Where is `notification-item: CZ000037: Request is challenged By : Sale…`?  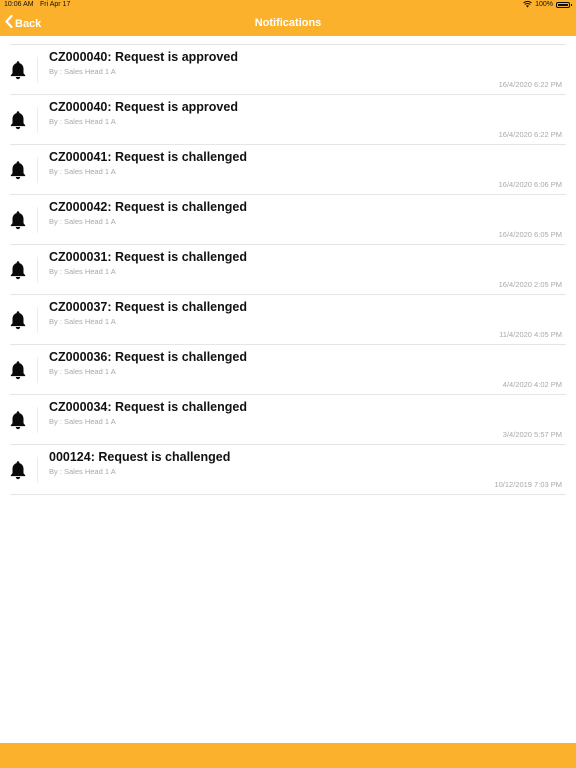 notification-item: CZ000037: Request is challenged By : Sale… is located at coordinates (288, 320).